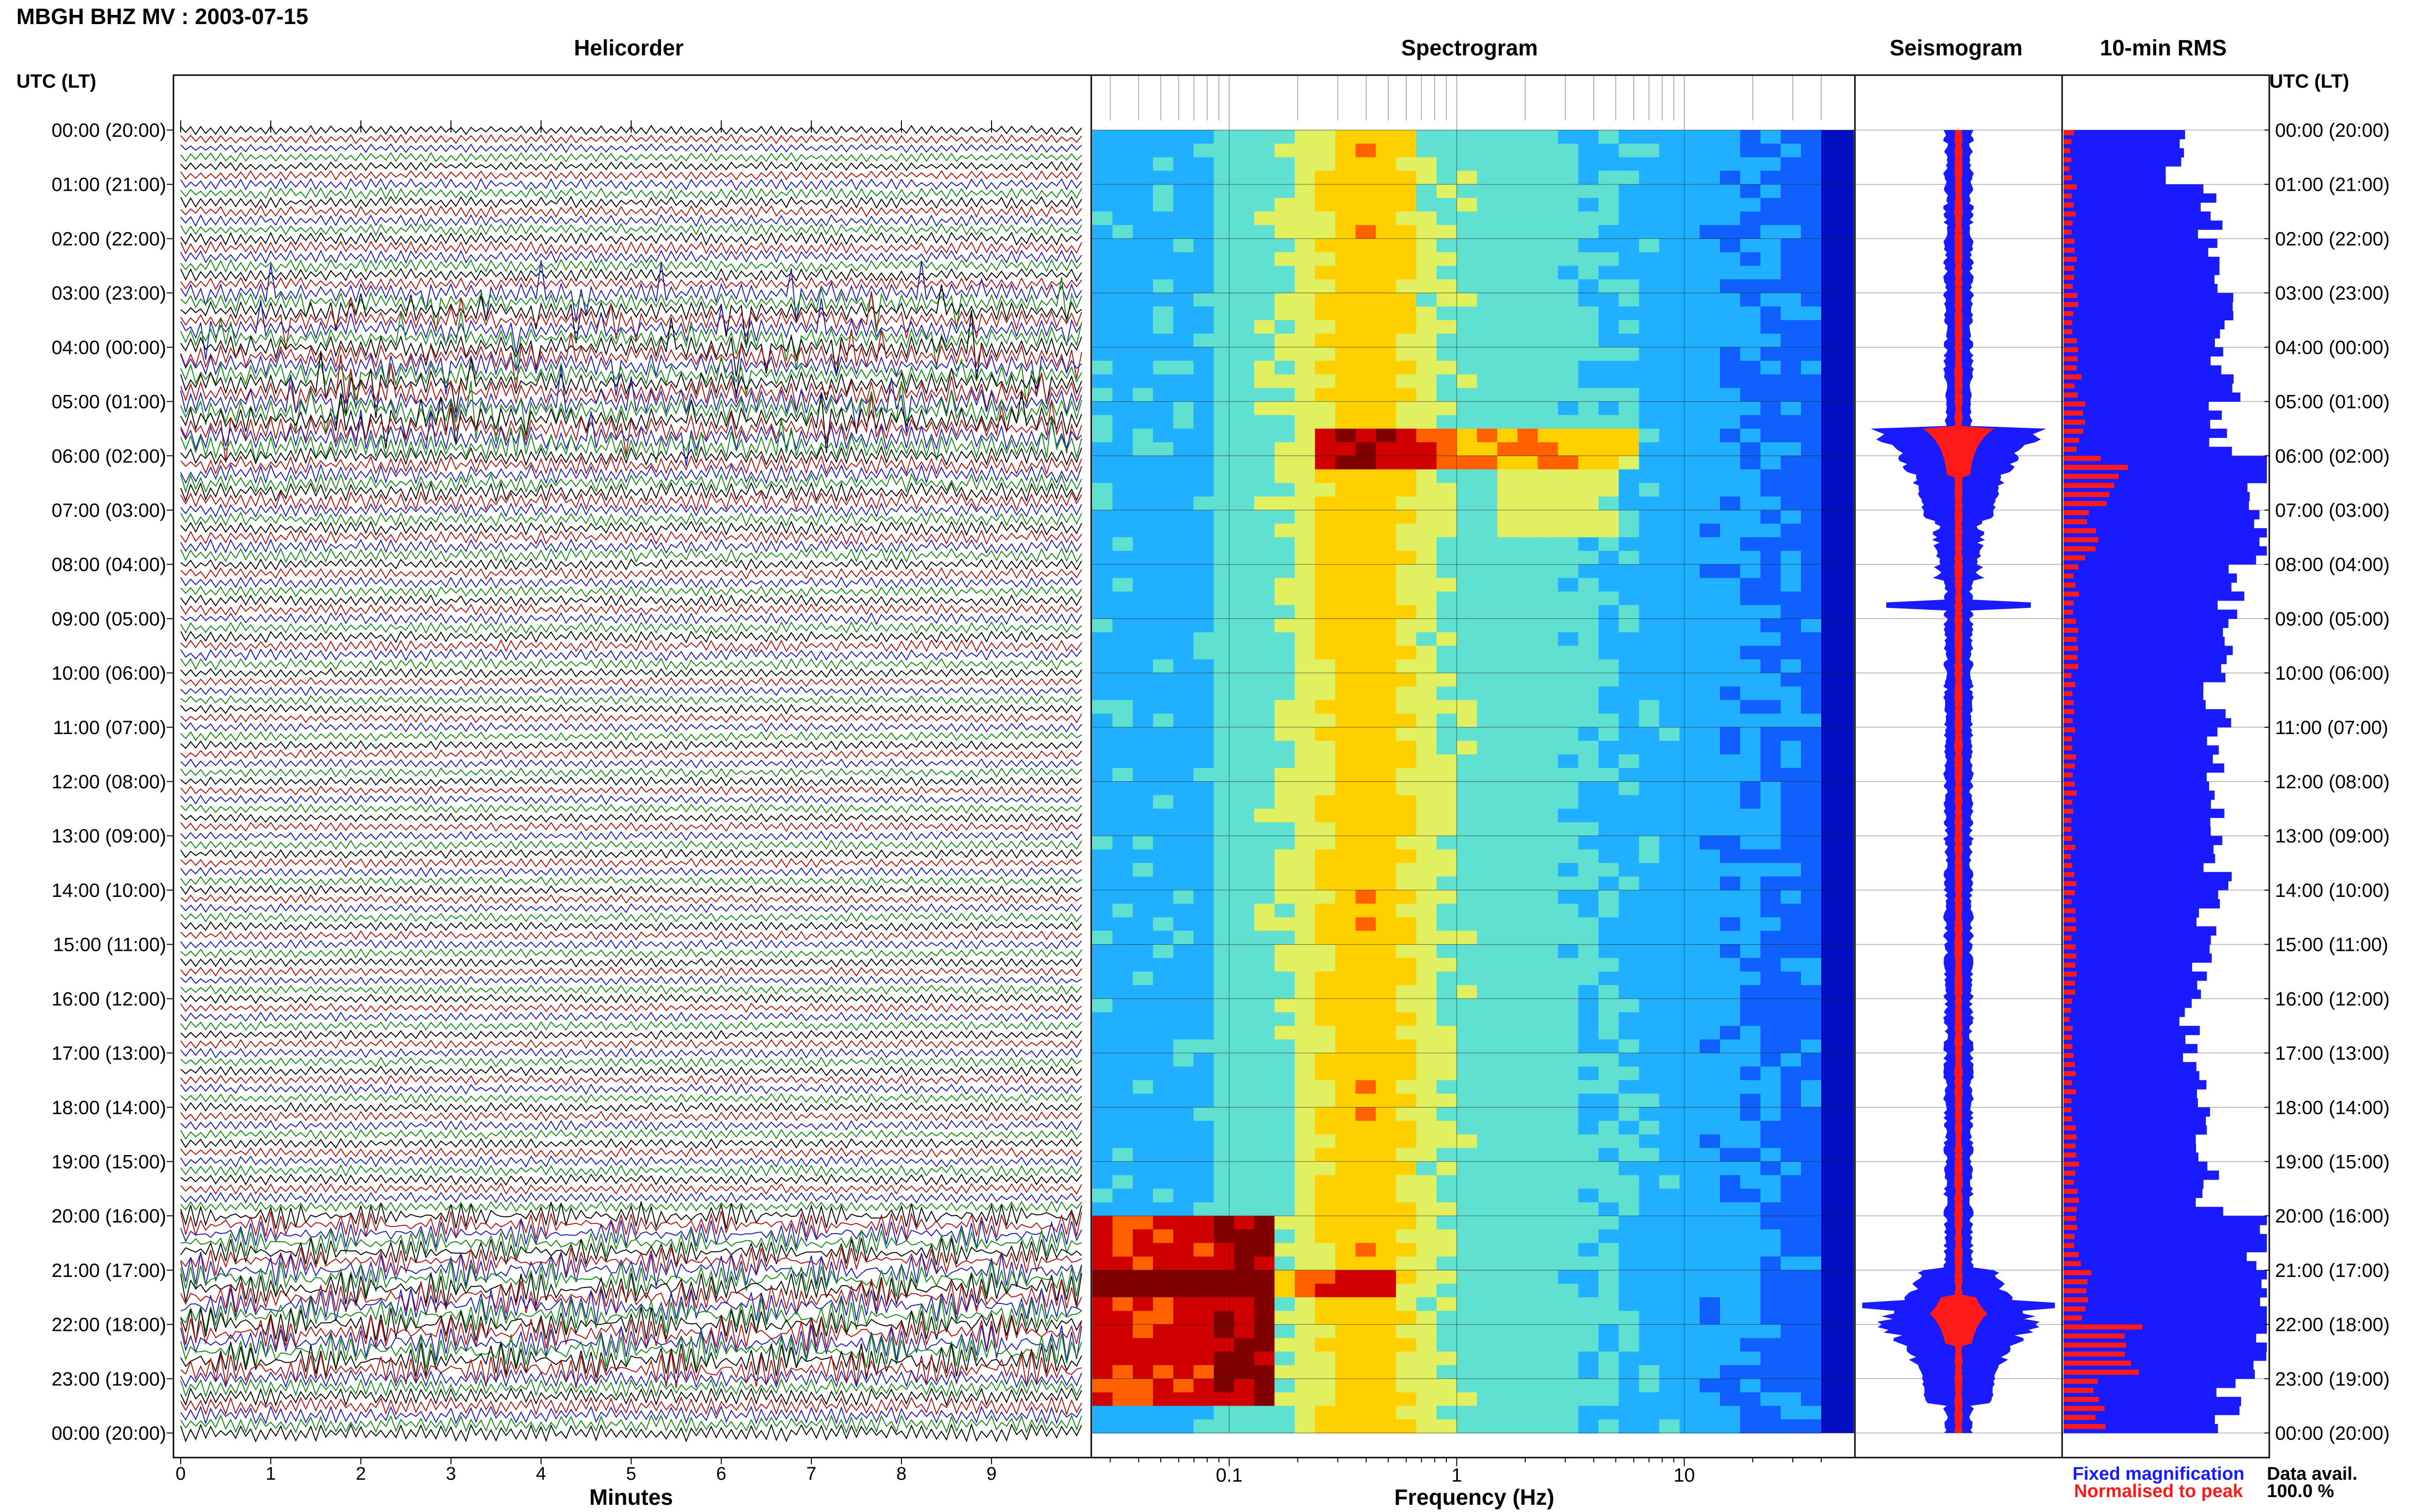 The image size is (2409, 1512). What do you see at coordinates (2309, 81) in the screenshot?
I see `utc-label-right: UTC (LT)` at bounding box center [2309, 81].